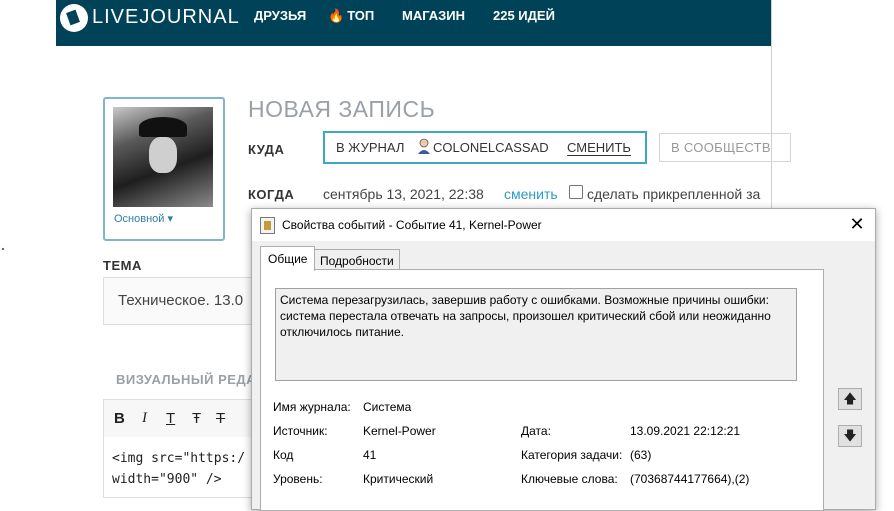  Describe the element at coordinates (266, 149) in the screenshot. I see `where-label: КУДА` at that location.